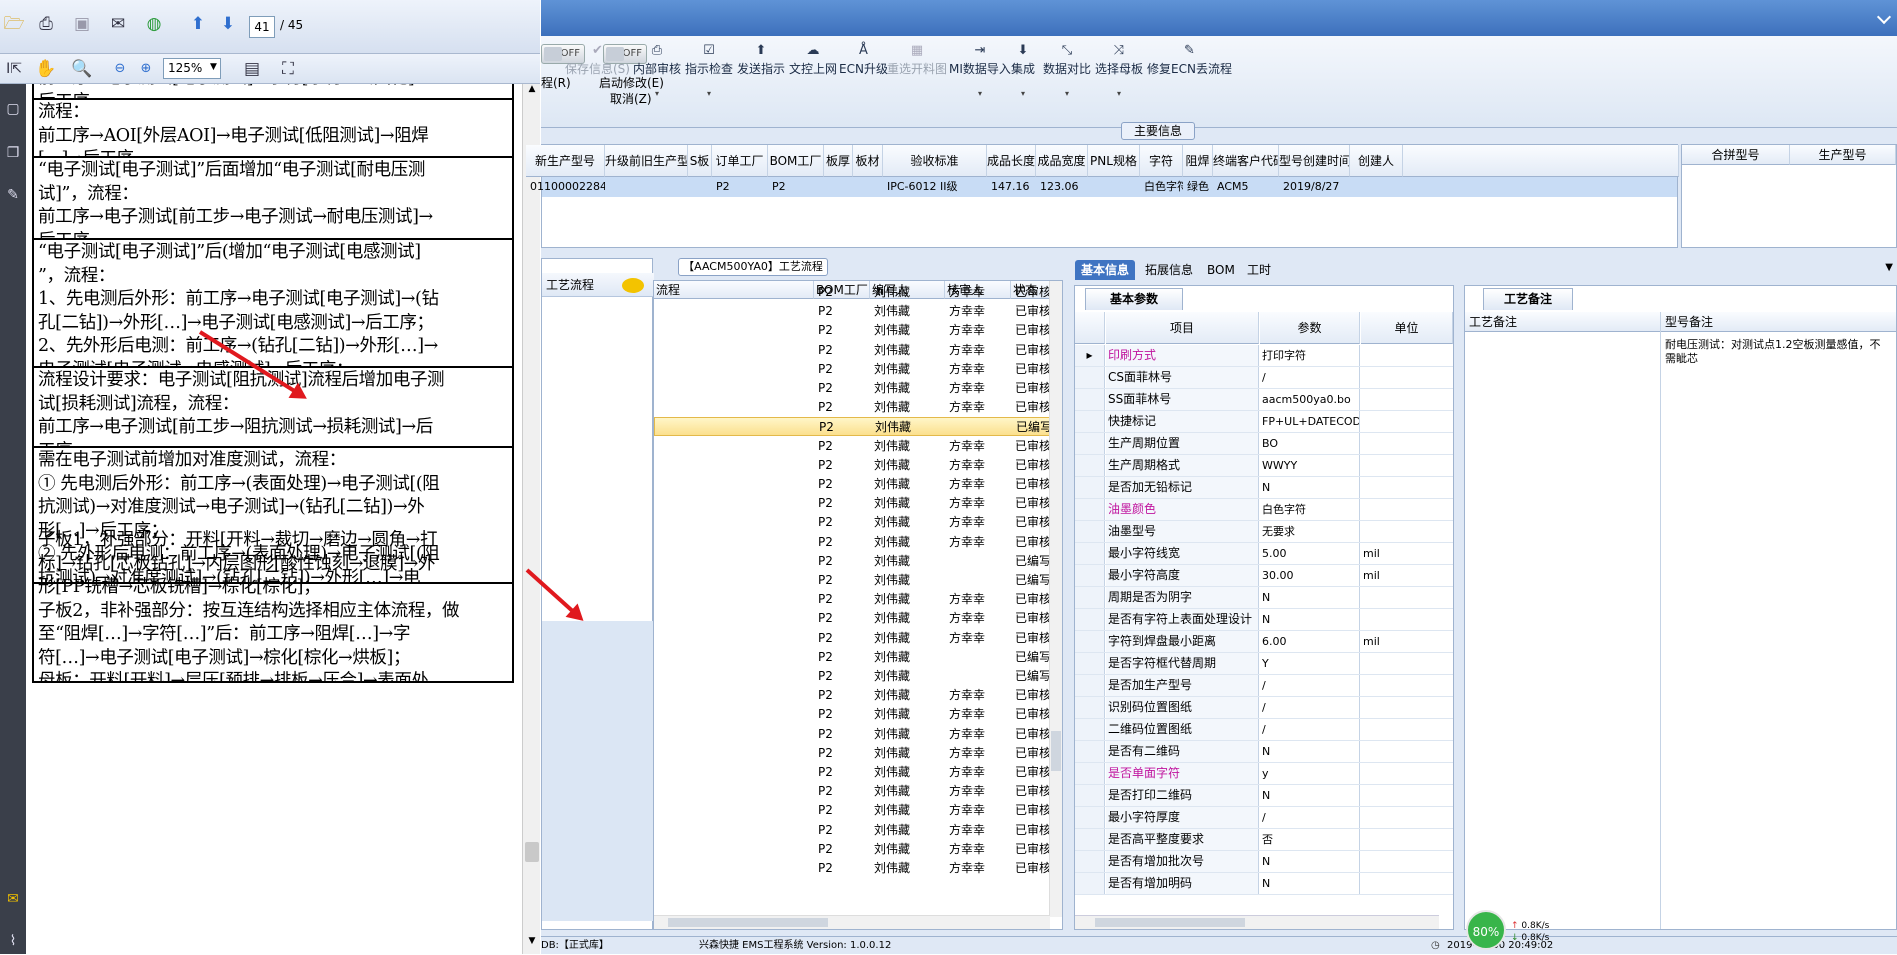 This screenshot has height=955, width=1897. Describe the element at coordinates (565, 161) in the screenshot. I see `column-header: 新生产型号` at that location.